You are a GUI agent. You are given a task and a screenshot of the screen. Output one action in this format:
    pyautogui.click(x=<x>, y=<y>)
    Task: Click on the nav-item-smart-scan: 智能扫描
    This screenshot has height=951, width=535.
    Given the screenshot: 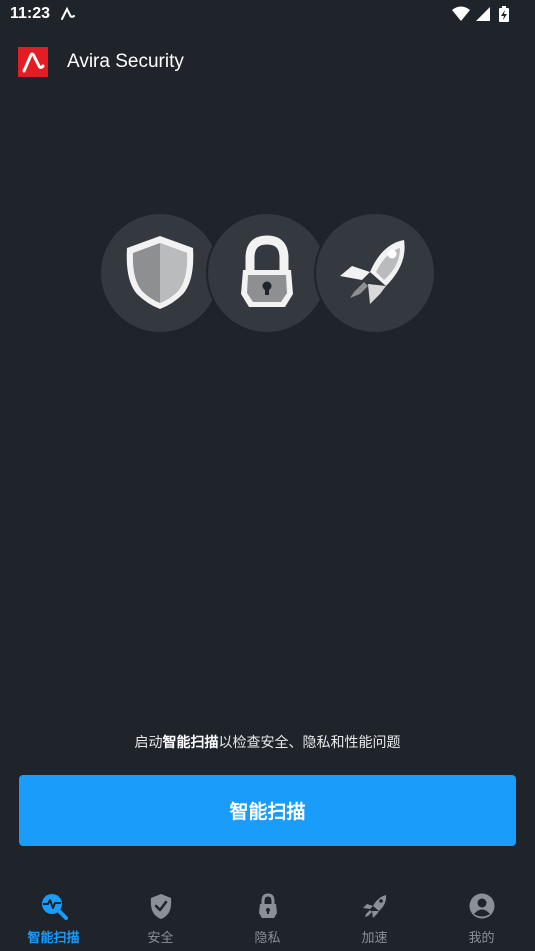 What is the action you would take?
    pyautogui.click(x=53, y=915)
    